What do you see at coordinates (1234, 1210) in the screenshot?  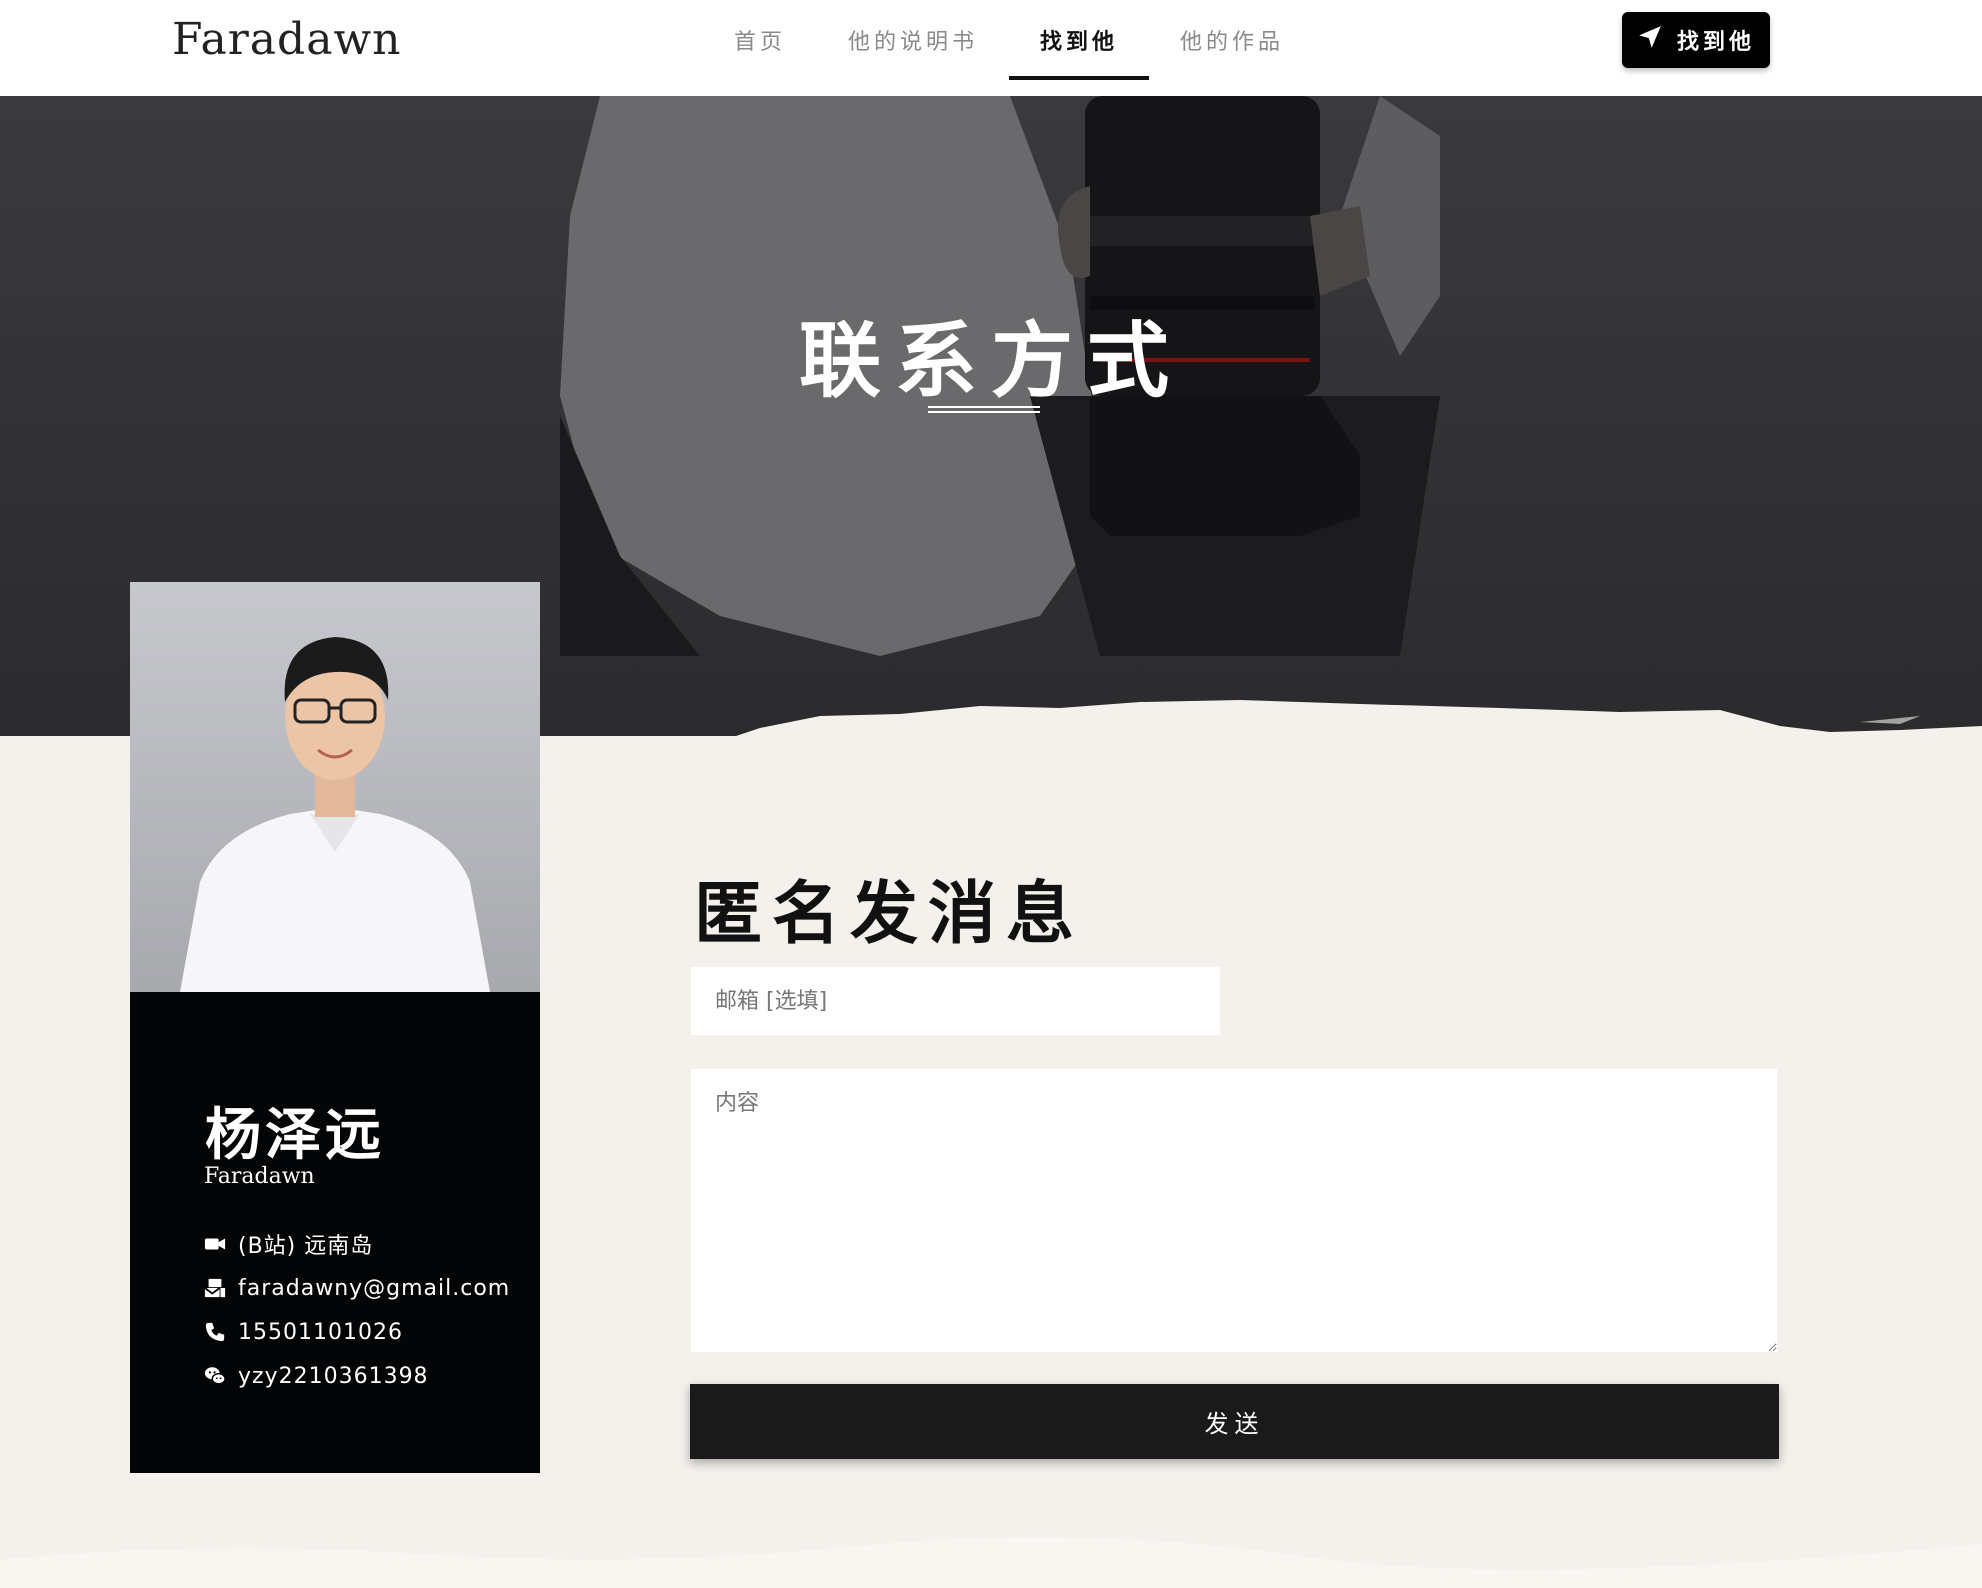 I see `content-textarea` at bounding box center [1234, 1210].